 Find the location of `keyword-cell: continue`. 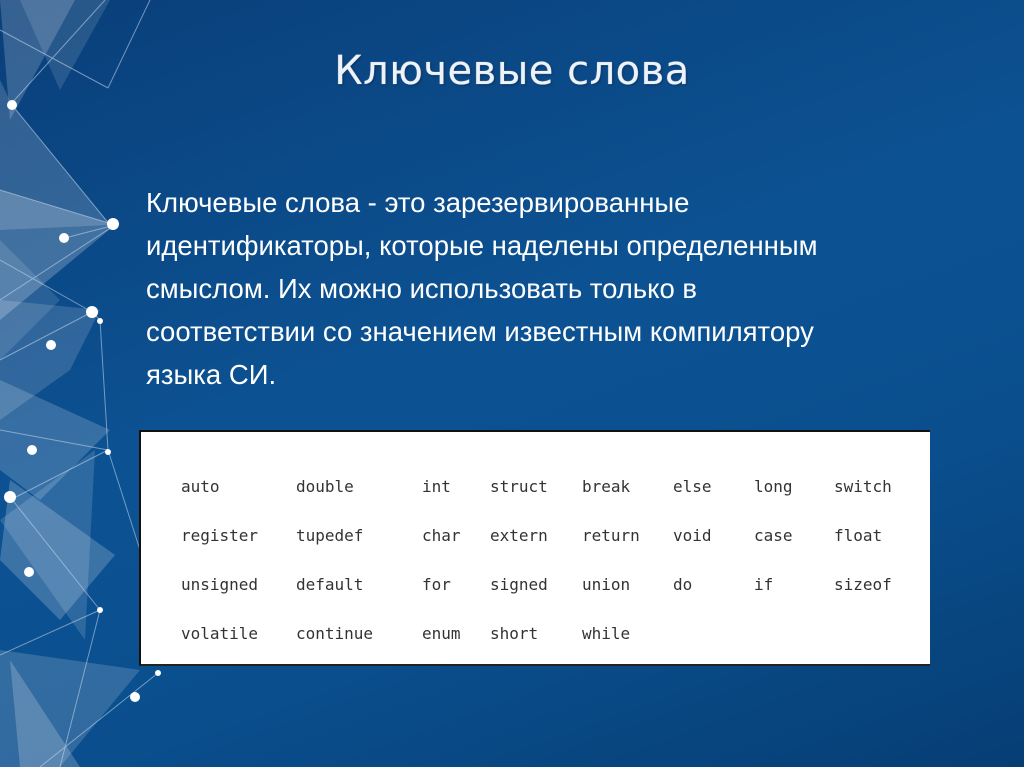

keyword-cell: continue is located at coordinates (335, 633).